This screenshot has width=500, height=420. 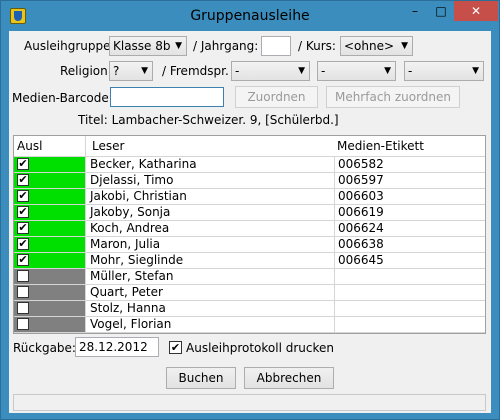 I want to click on col-ausl-header: Ausl, so click(x=29, y=146).